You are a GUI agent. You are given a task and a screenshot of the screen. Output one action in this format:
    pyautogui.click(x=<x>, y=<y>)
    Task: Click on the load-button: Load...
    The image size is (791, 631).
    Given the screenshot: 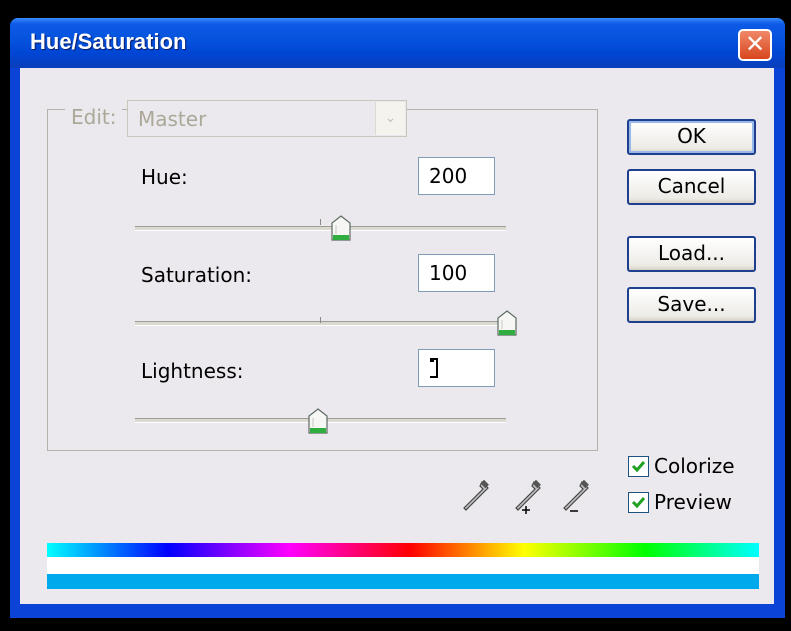 What is the action you would take?
    pyautogui.click(x=691, y=254)
    